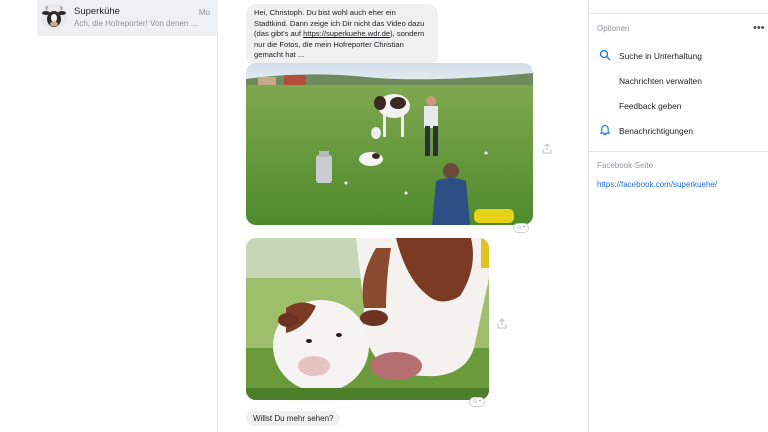 The width and height of the screenshot is (768, 432). Describe the element at coordinates (657, 184) in the screenshot. I see `facebook-page-link: https://facebook.com/superkuehe/` at that location.